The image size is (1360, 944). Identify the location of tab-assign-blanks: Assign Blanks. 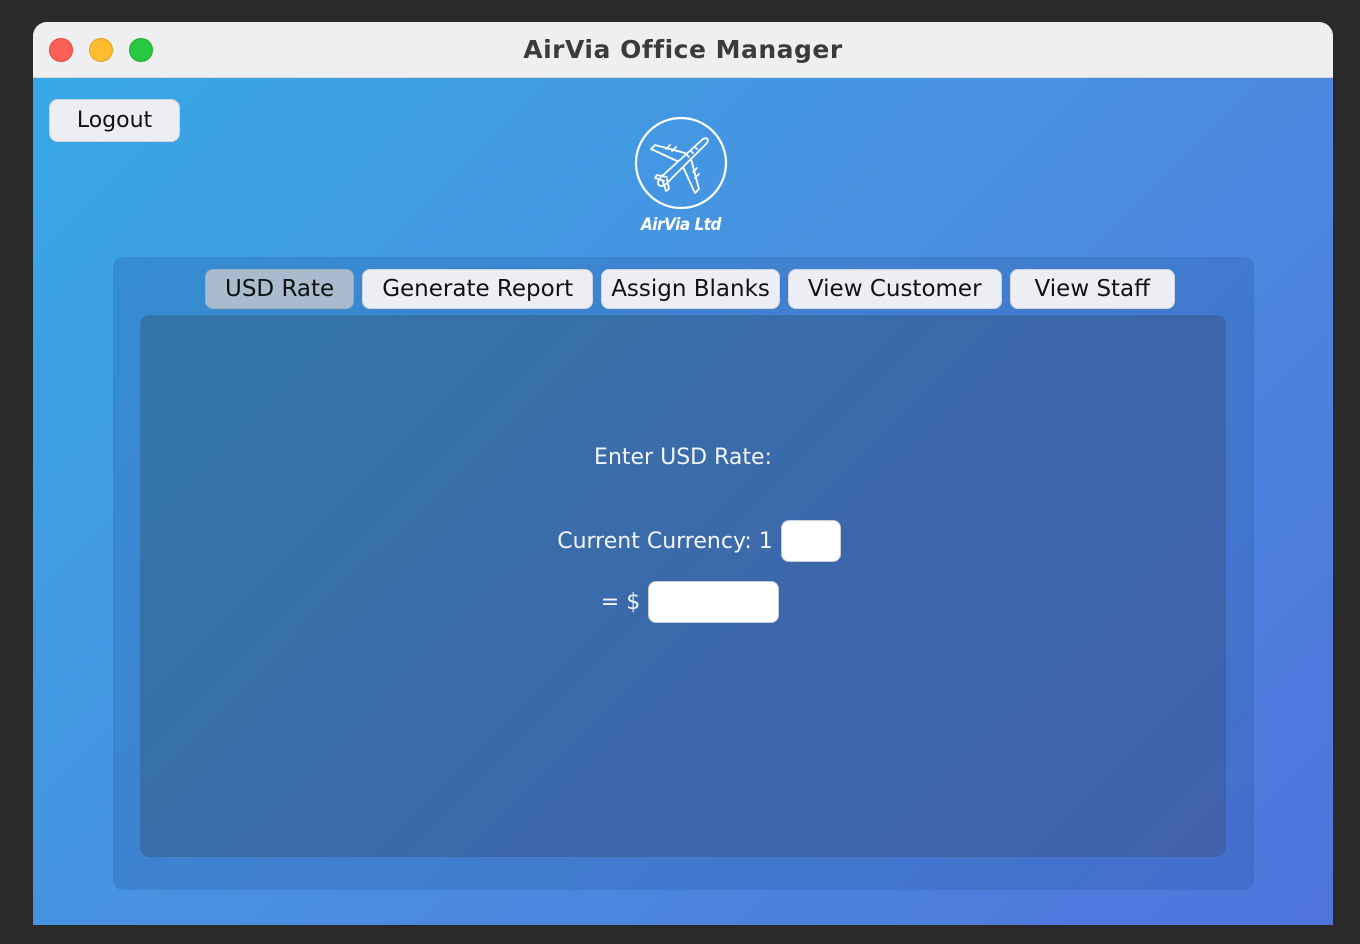
(690, 289).